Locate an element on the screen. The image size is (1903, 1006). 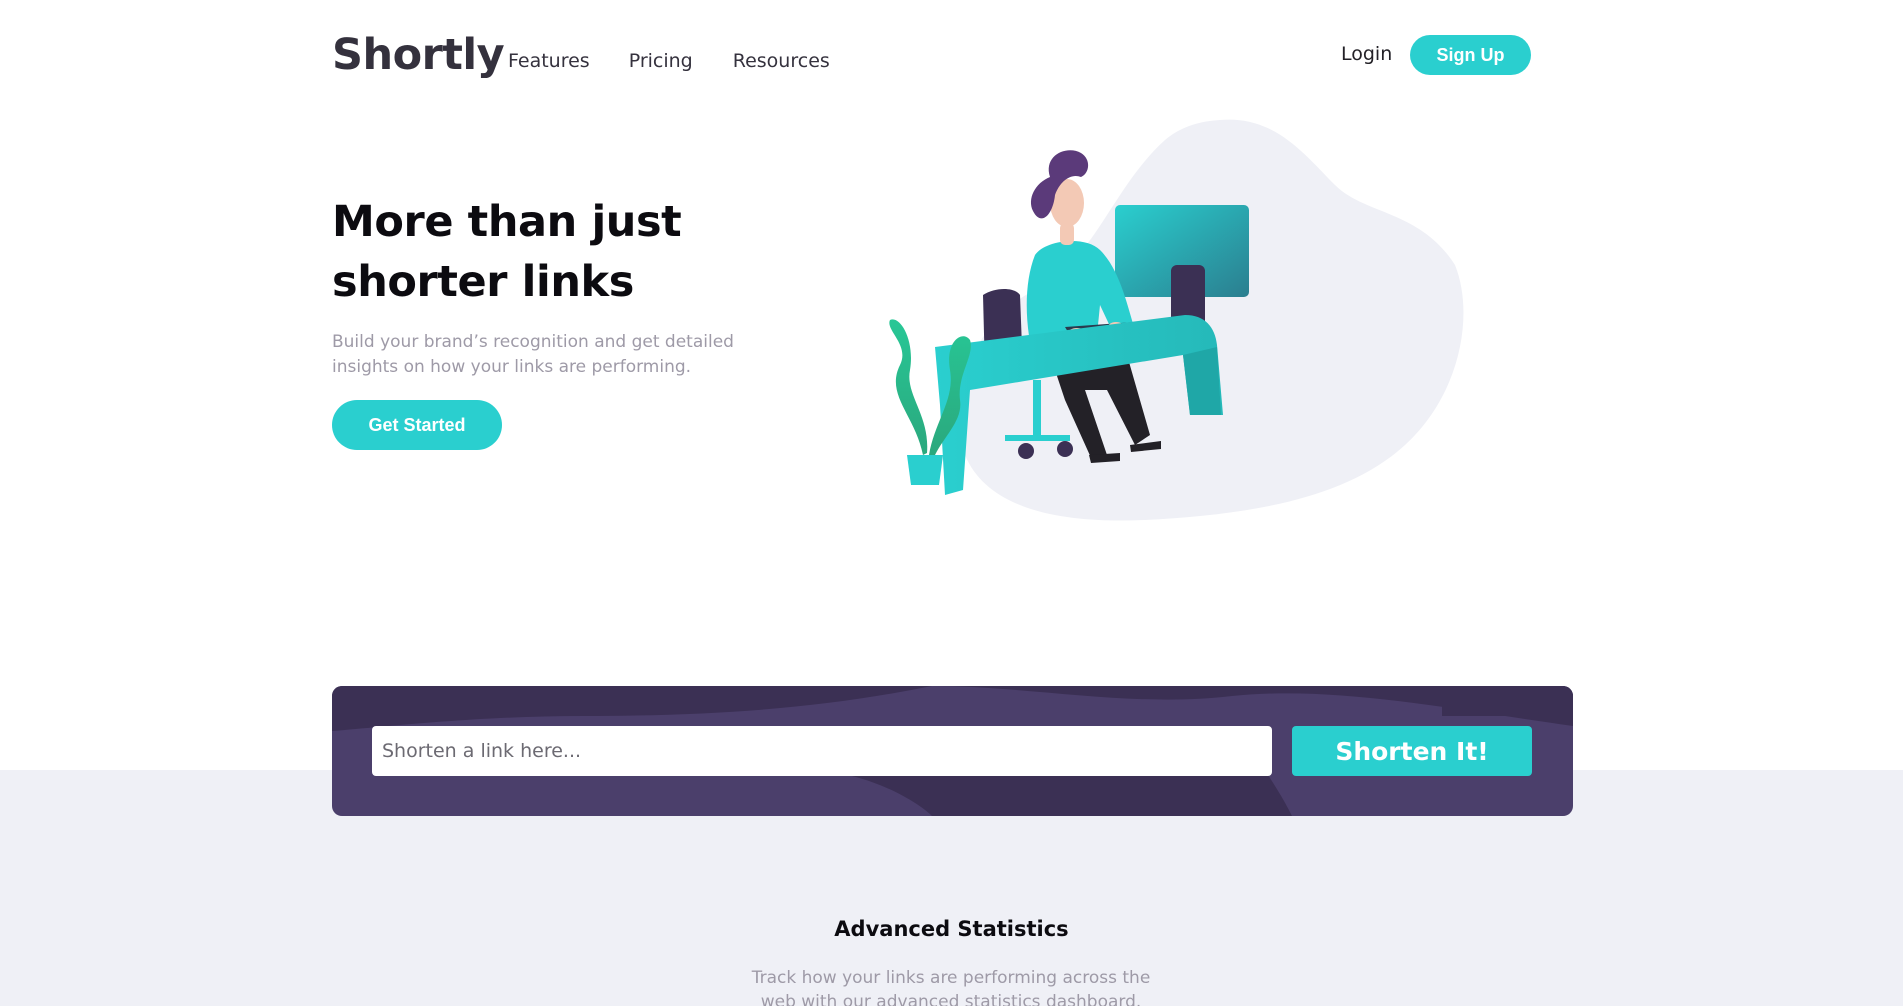
hero-title-line2: shorter links is located at coordinates (483, 282).